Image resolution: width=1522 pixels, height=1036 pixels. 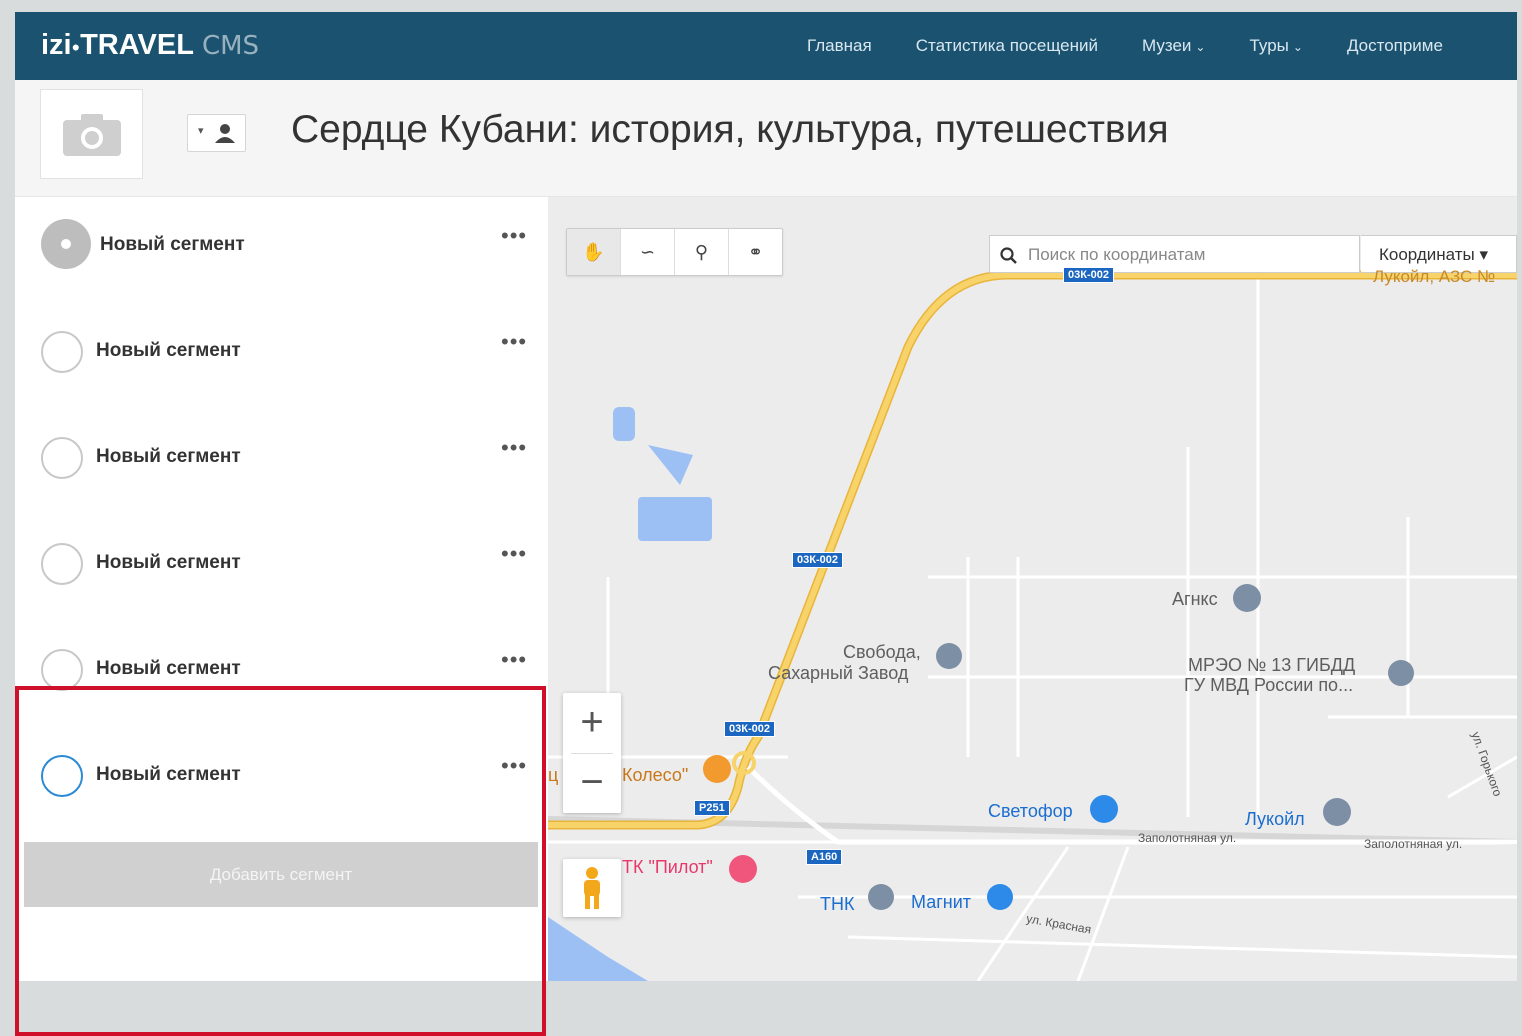 I want to click on search-placeholder: Поиск по координатам, so click(x=1117, y=254).